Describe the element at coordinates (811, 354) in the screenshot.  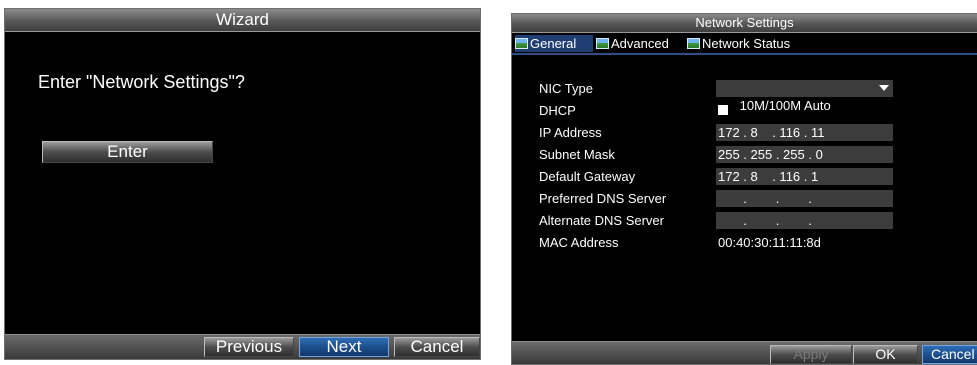
I see `apply-button: Apply` at that location.